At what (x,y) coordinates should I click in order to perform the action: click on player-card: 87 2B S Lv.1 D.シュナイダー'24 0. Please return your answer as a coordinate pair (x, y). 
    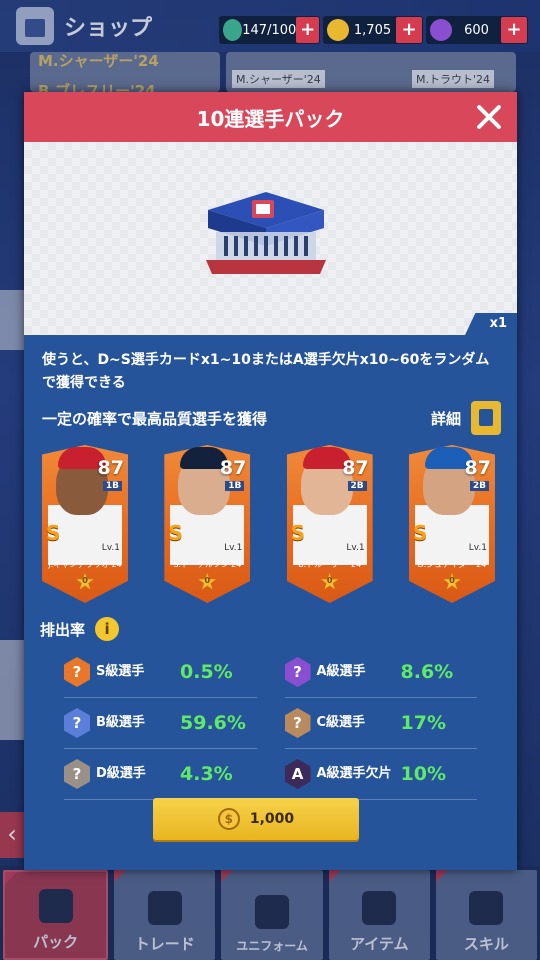
    Looking at the image, I should click on (451, 524).